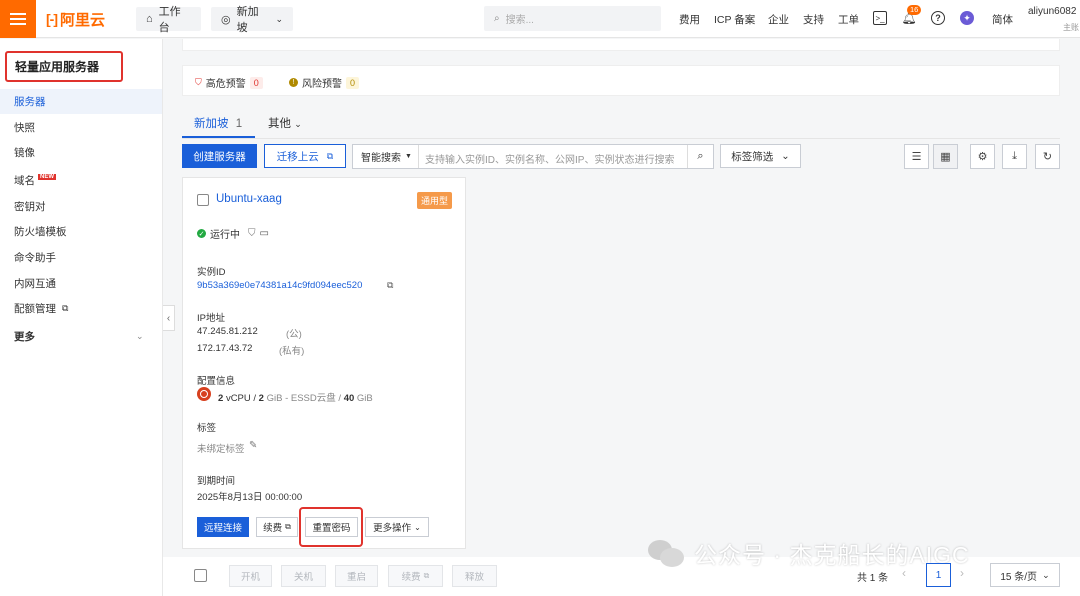 The height and width of the screenshot is (596, 1080). Describe the element at coordinates (689, 19) in the screenshot. I see `link-billing: 费用` at that location.